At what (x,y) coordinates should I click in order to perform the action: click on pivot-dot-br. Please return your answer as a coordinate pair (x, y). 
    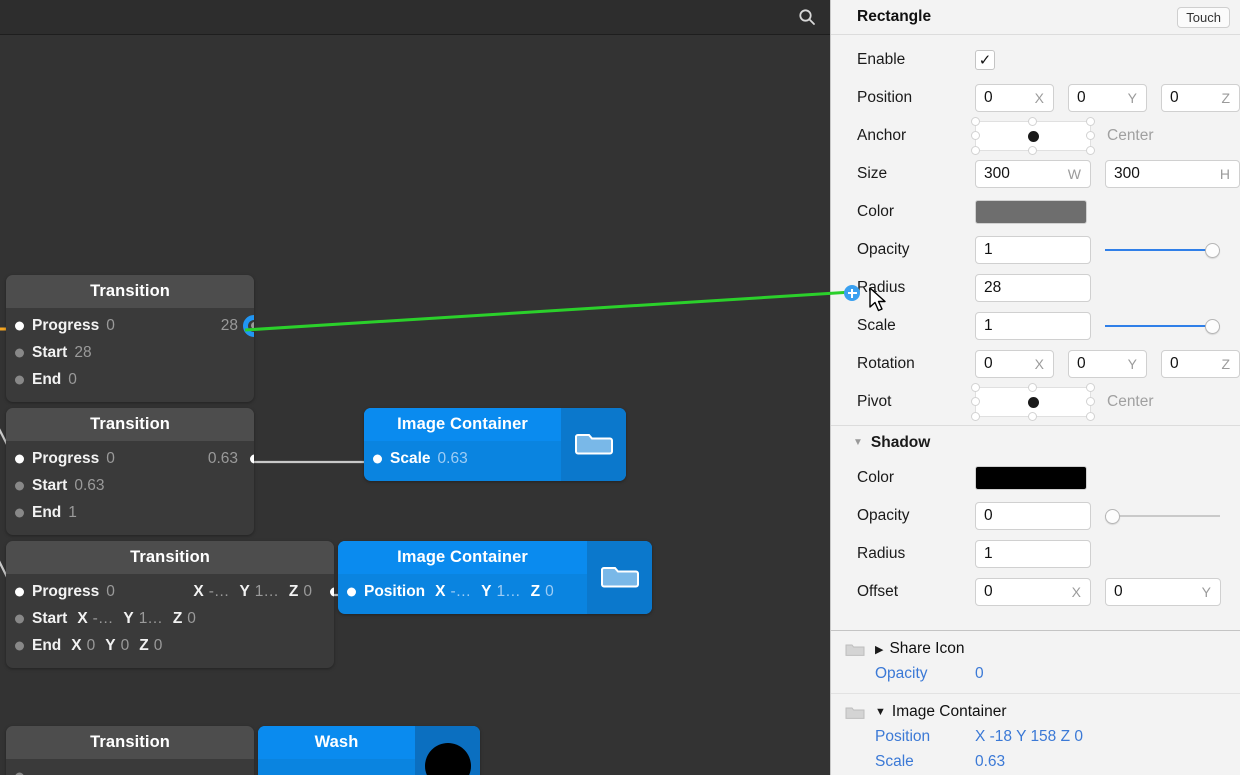
    Looking at the image, I should click on (1090, 416).